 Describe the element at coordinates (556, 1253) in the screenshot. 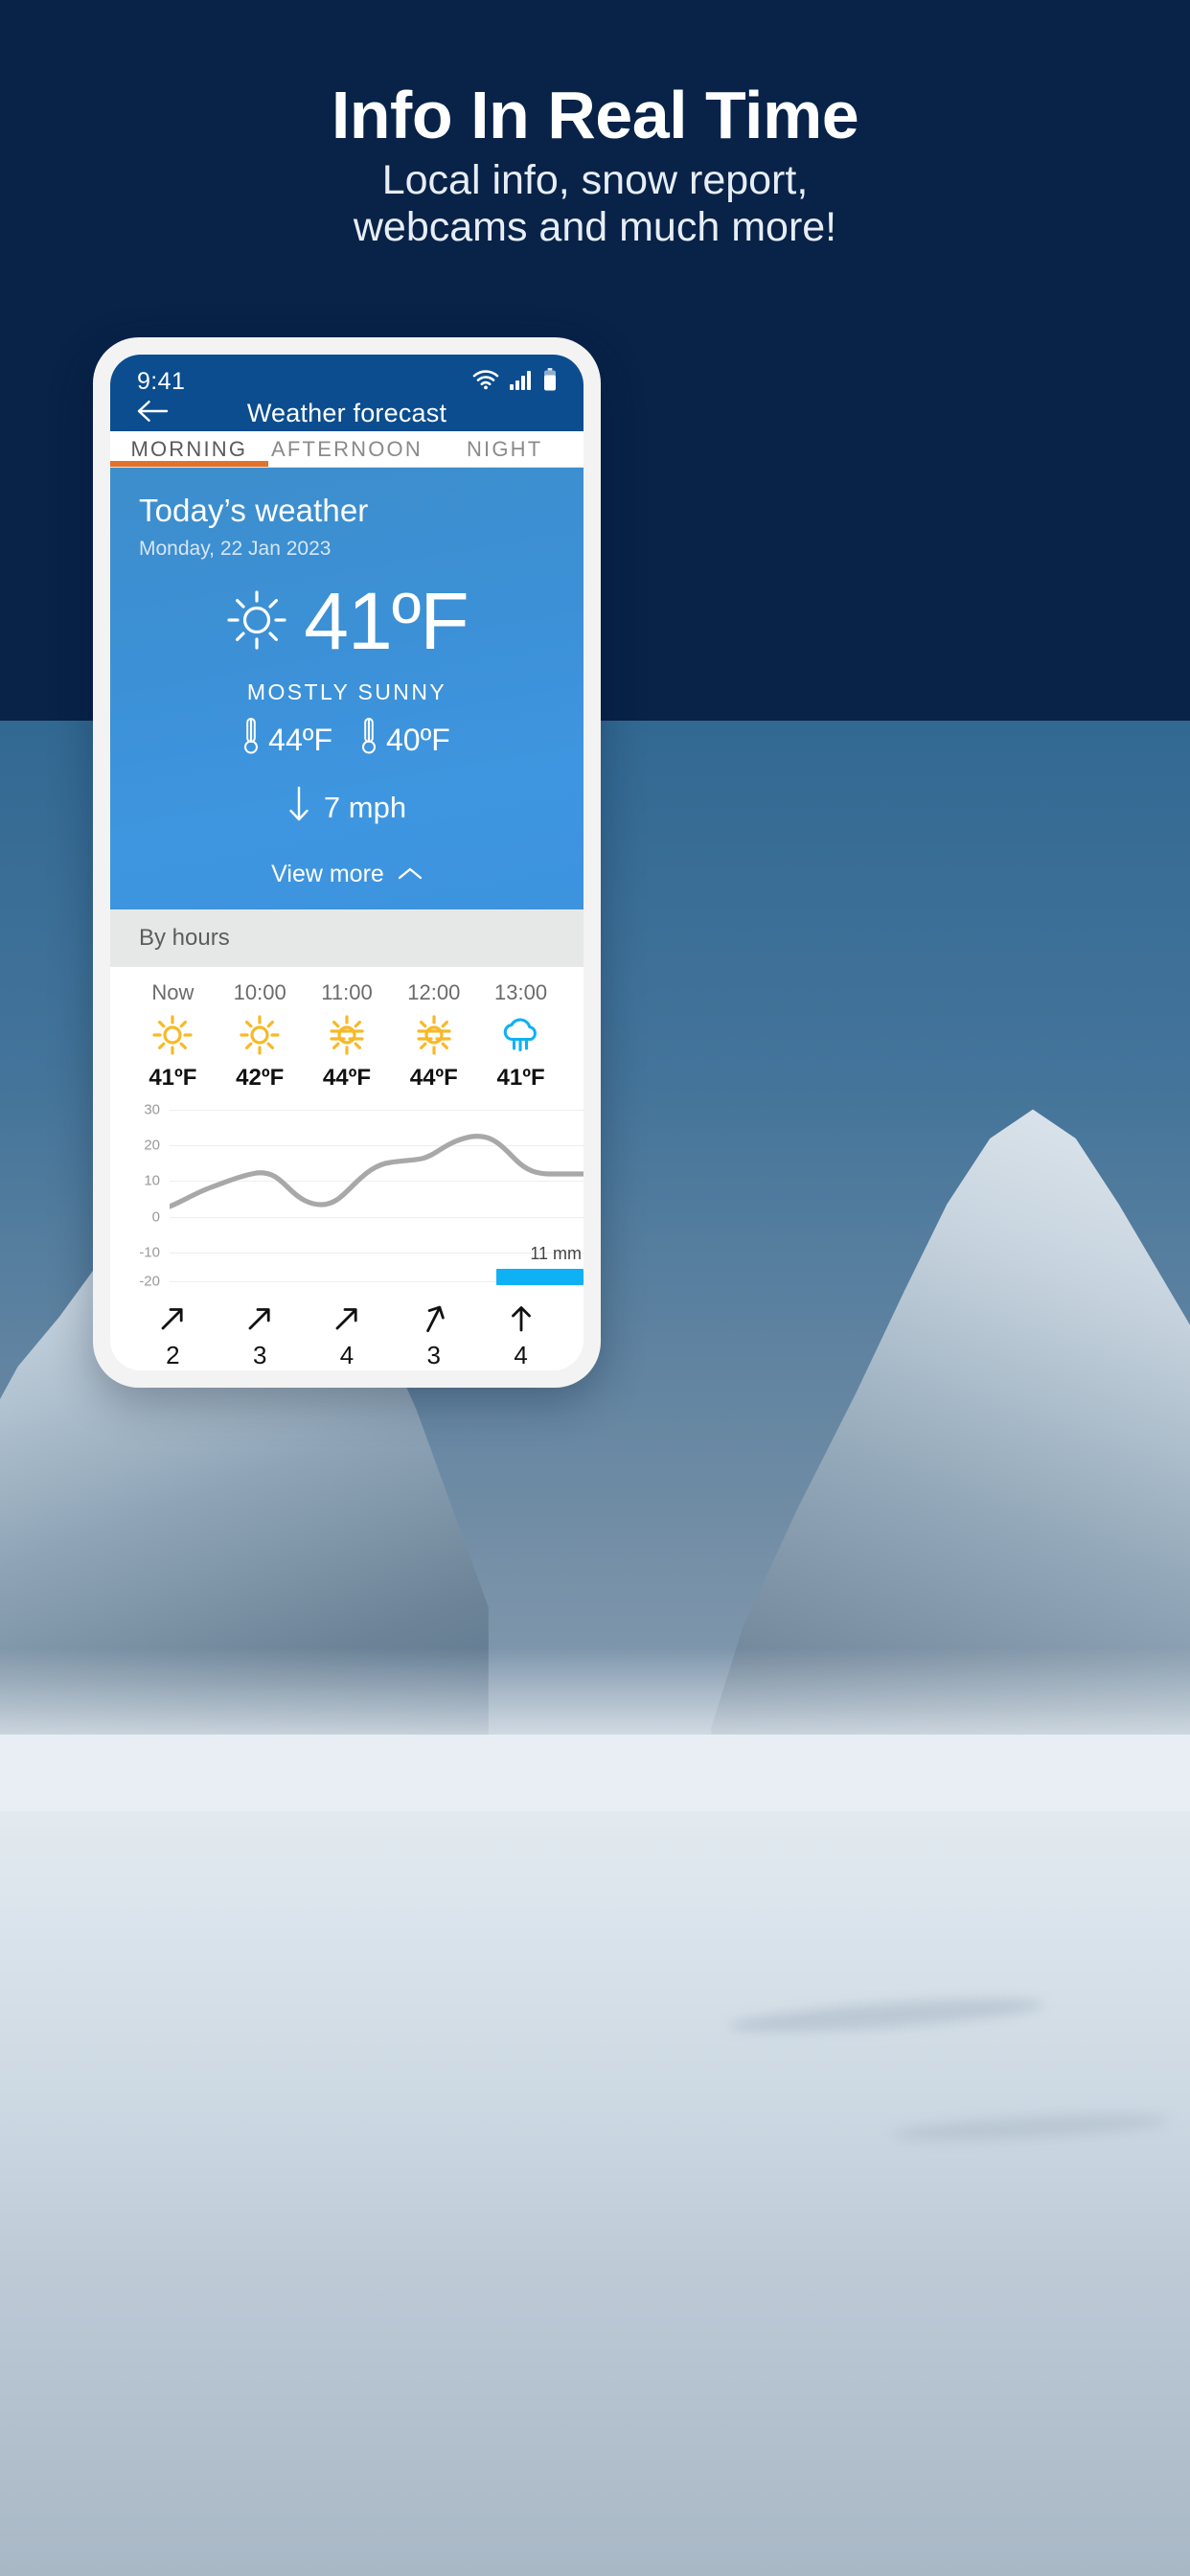

I see `precipitation-label: 11 mm` at that location.